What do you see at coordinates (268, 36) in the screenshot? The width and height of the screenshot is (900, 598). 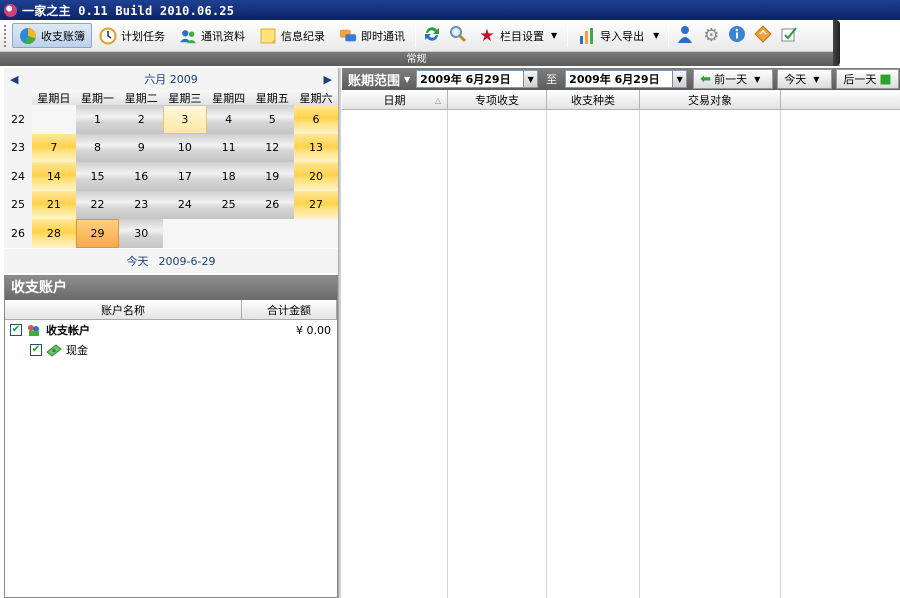 I see `note-icon` at bounding box center [268, 36].